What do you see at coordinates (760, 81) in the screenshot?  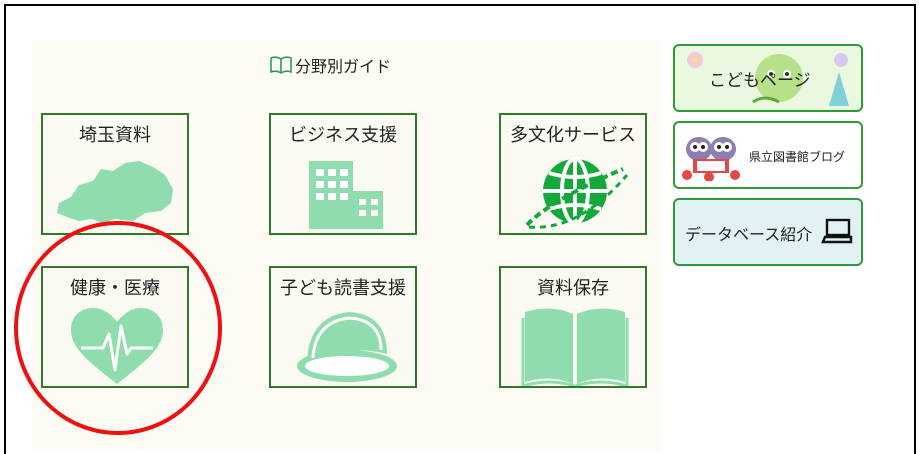 I see `kids-page-label: こどもページ` at bounding box center [760, 81].